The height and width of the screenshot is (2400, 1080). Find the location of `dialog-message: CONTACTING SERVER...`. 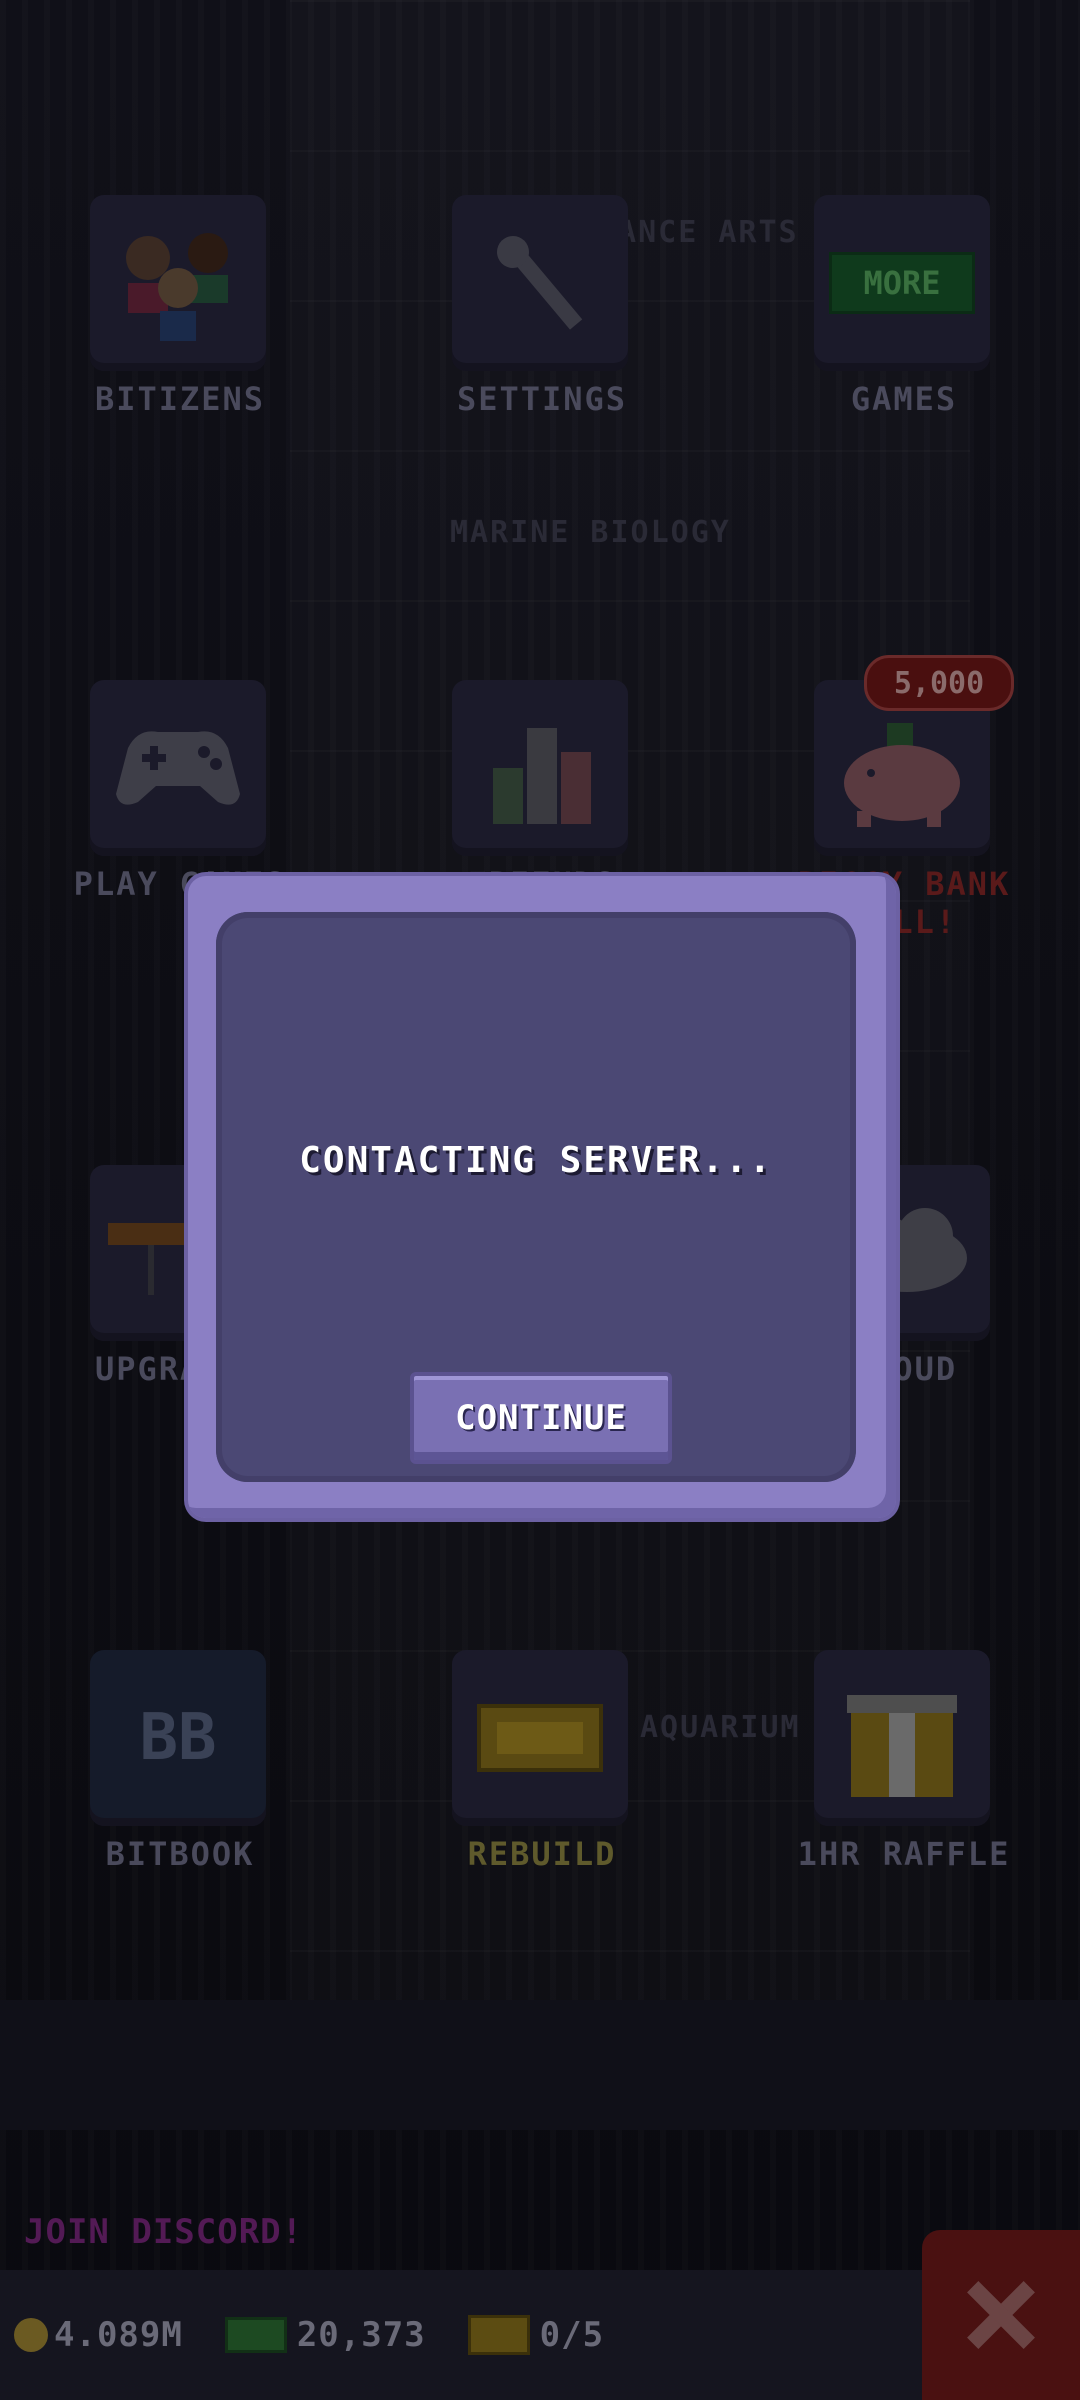

dialog-message: CONTACTING SERVER... is located at coordinates (536, 1160).